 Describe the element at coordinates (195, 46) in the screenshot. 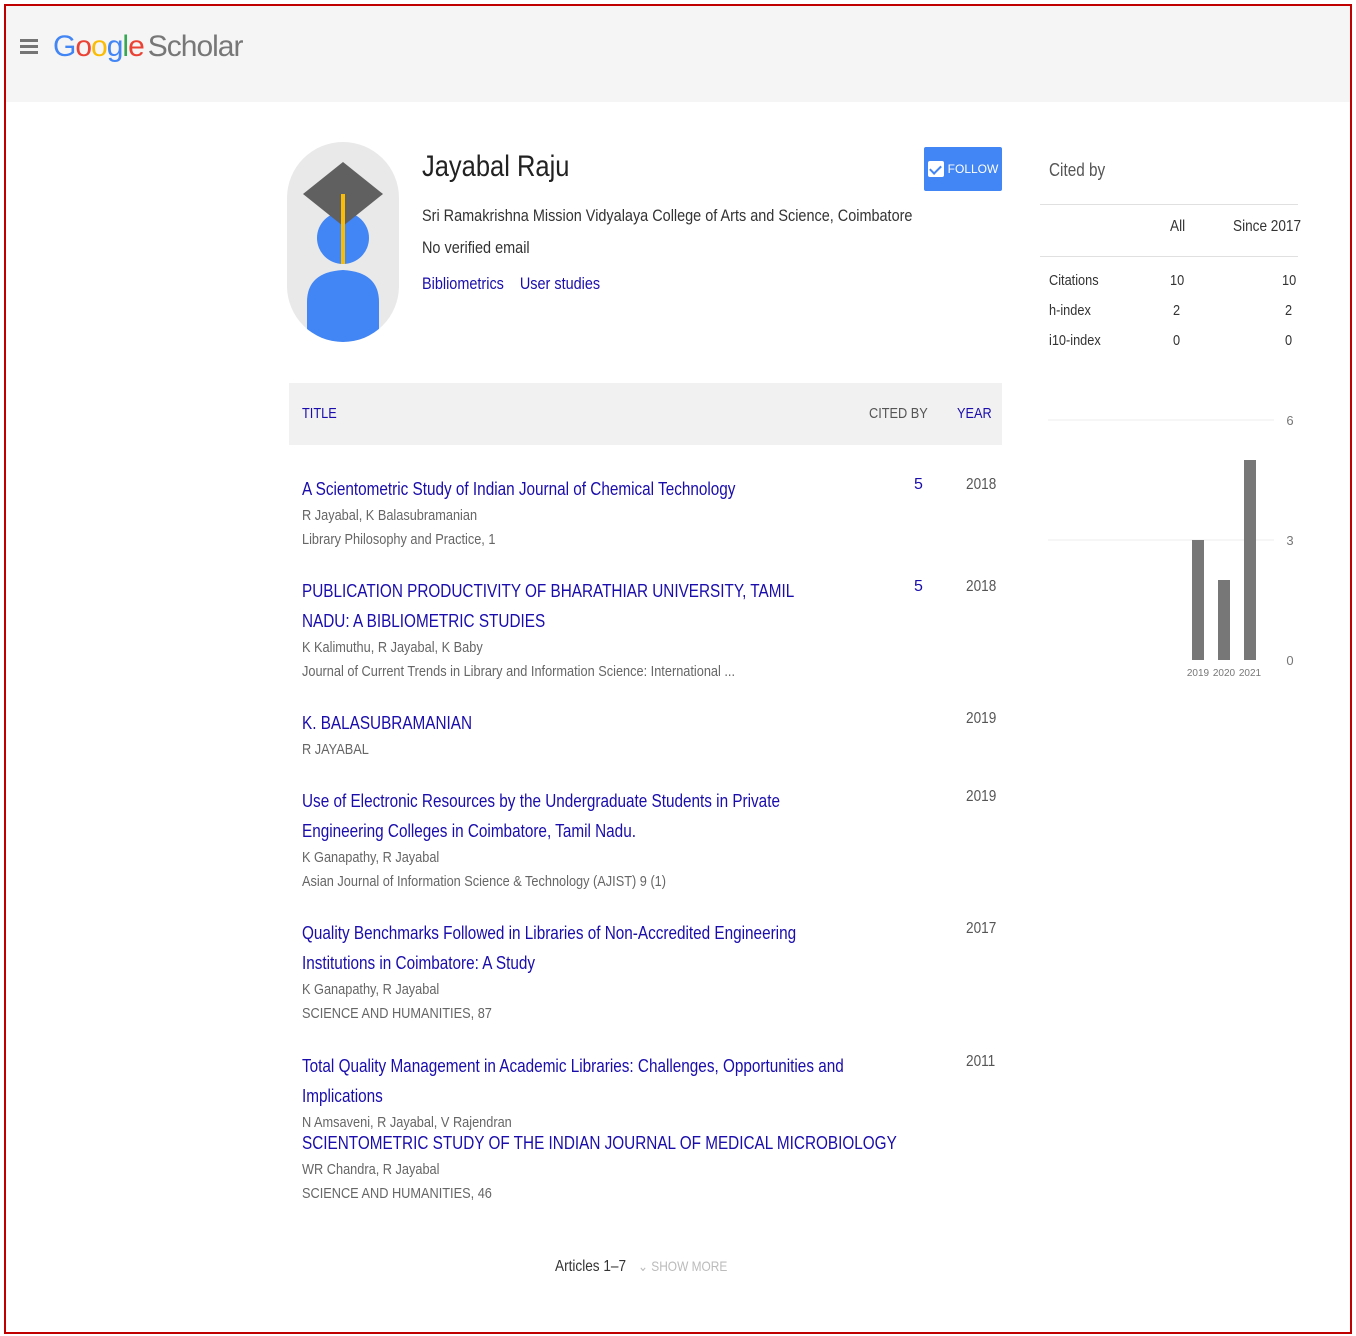

I see `logo-scholar-text: Scholar` at that location.